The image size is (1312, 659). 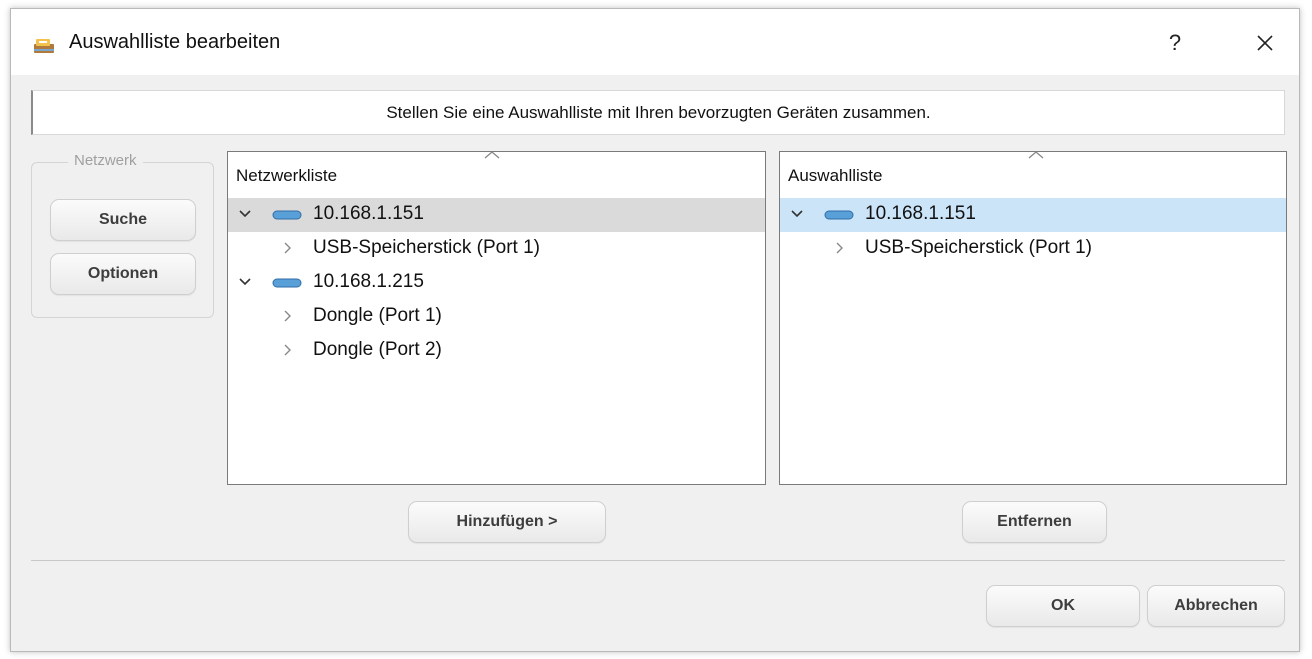 What do you see at coordinates (368, 281) in the screenshot?
I see `tree-row-label: 10.168.1.215` at bounding box center [368, 281].